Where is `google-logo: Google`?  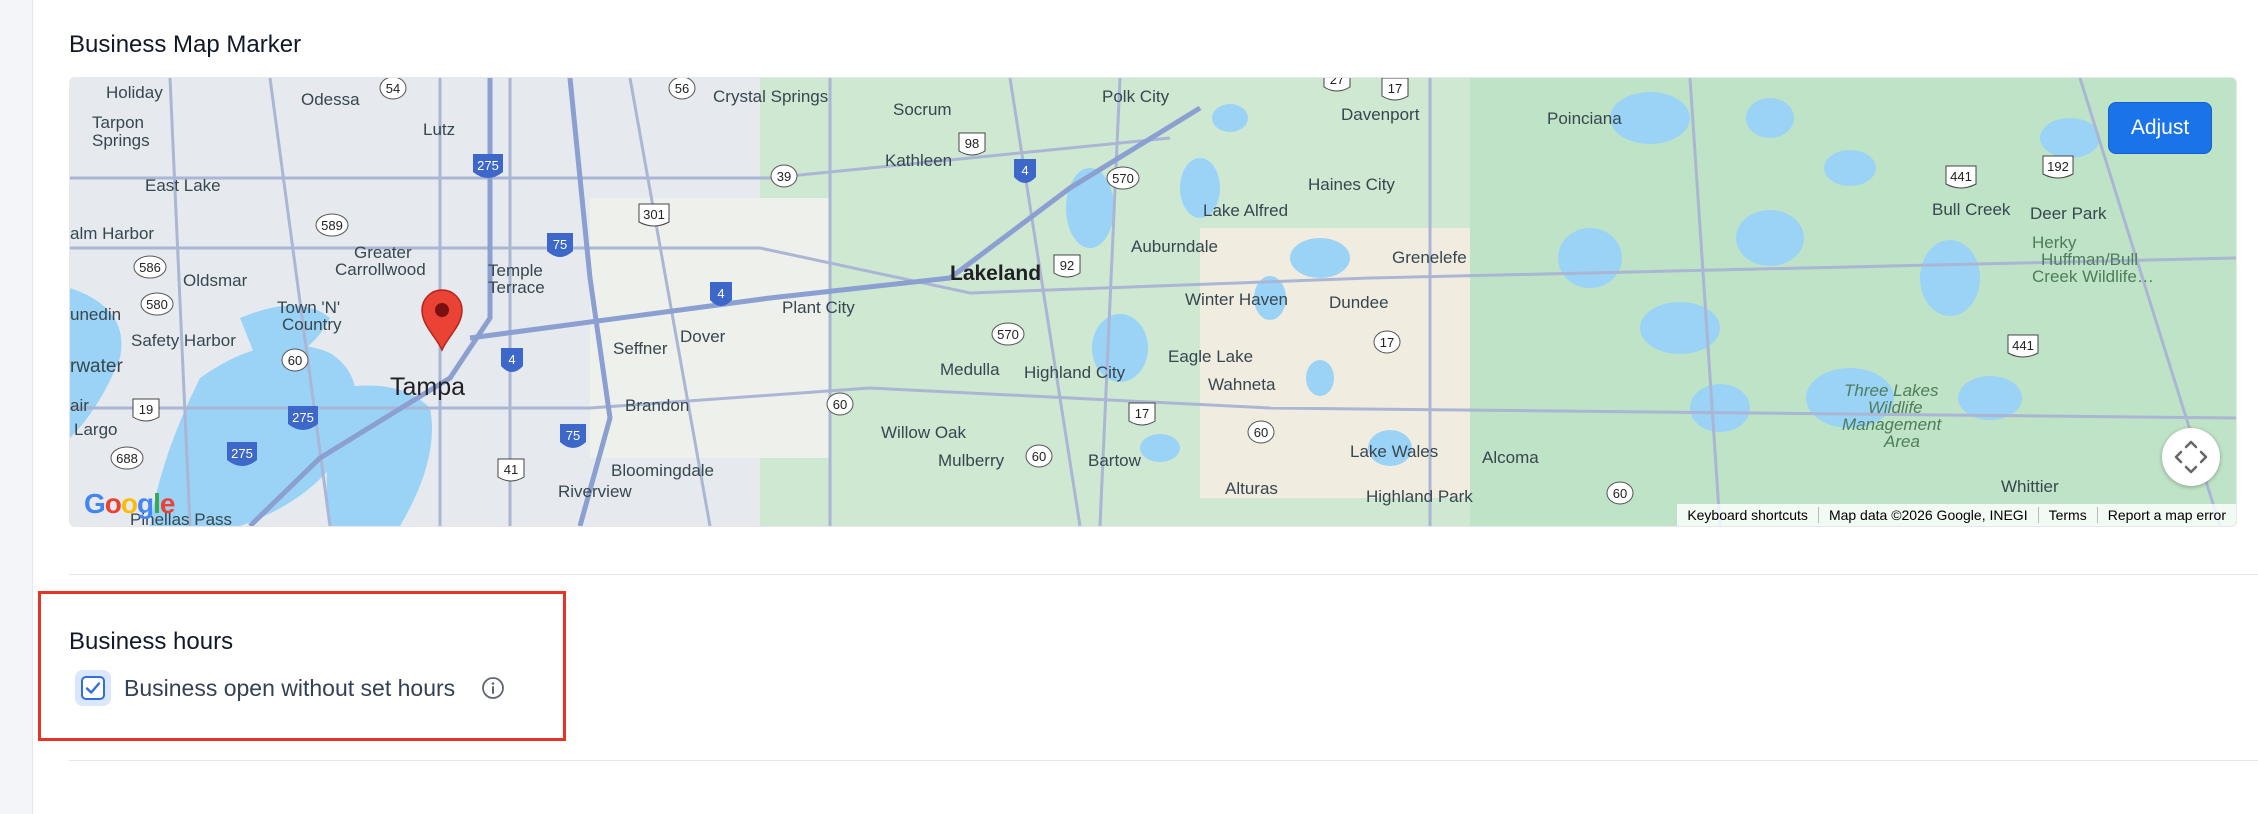 google-logo: Google is located at coordinates (130, 504).